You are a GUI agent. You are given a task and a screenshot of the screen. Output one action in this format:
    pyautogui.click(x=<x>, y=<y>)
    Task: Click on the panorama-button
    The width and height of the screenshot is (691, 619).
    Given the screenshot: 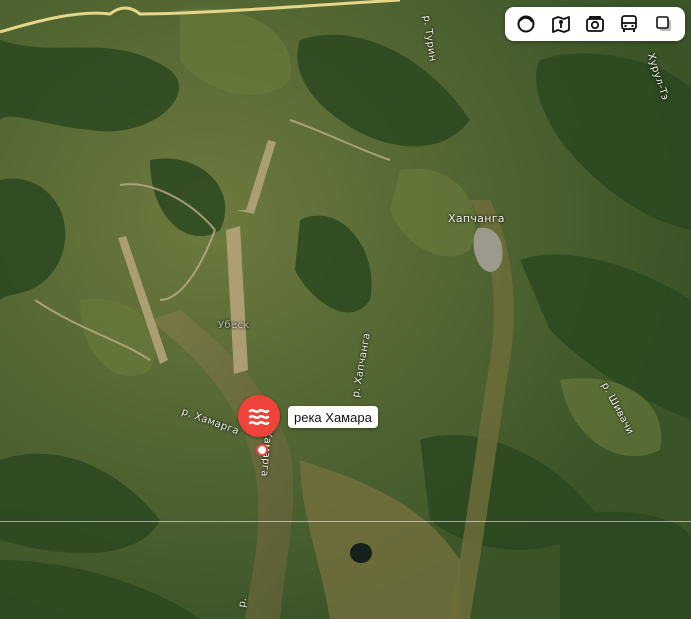 What is the action you would take?
    pyautogui.click(x=561, y=24)
    